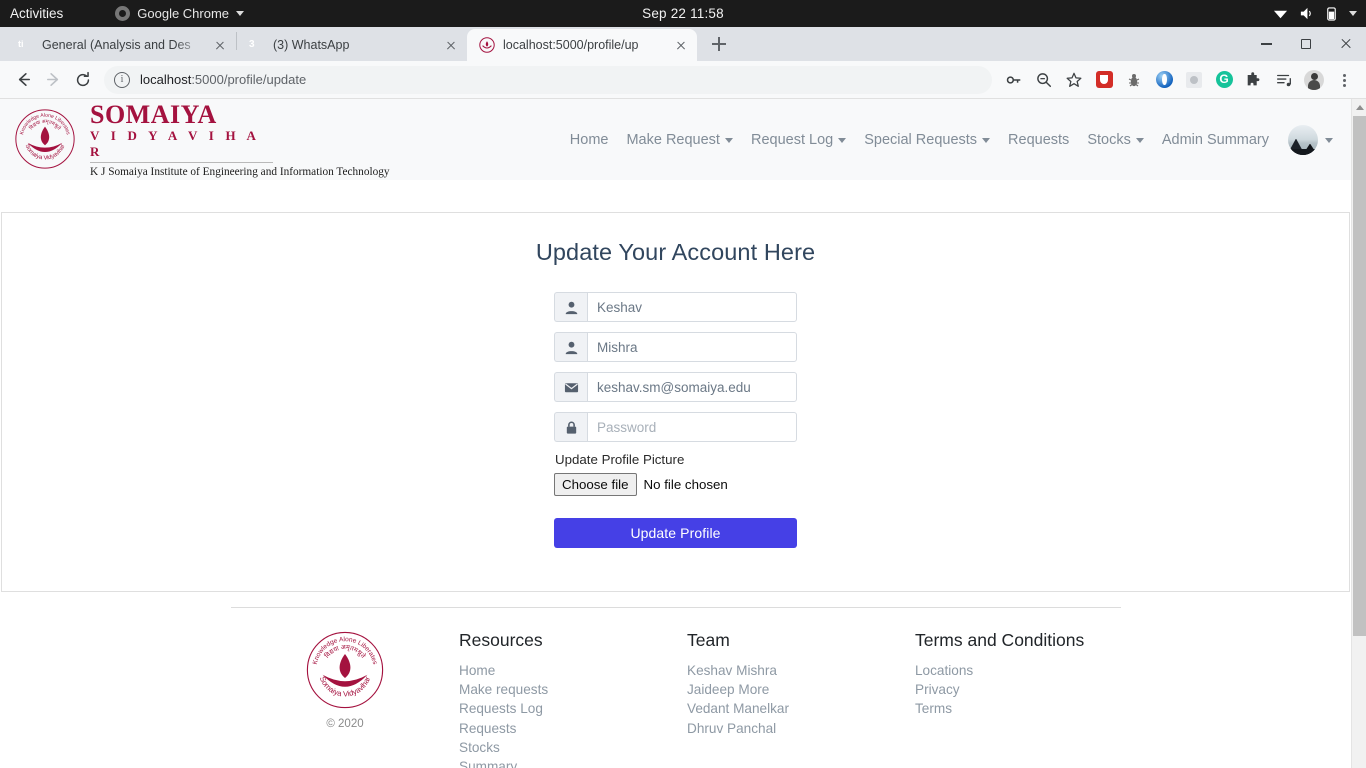 This screenshot has height=768, width=1366. Describe the element at coordinates (1014, 80) in the screenshot. I see `password-key-icon` at that location.